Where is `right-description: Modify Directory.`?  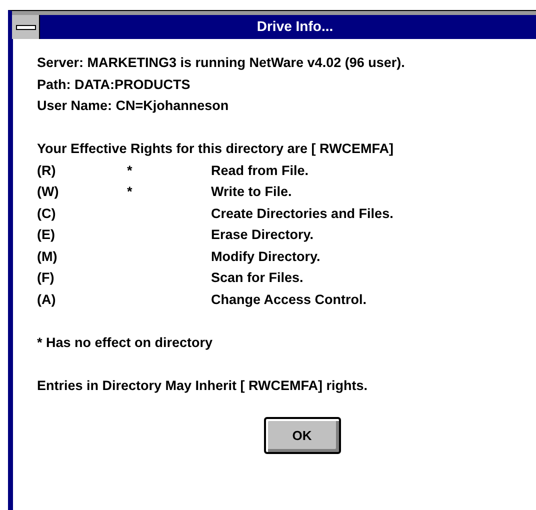 right-description: Modify Directory. is located at coordinates (266, 257).